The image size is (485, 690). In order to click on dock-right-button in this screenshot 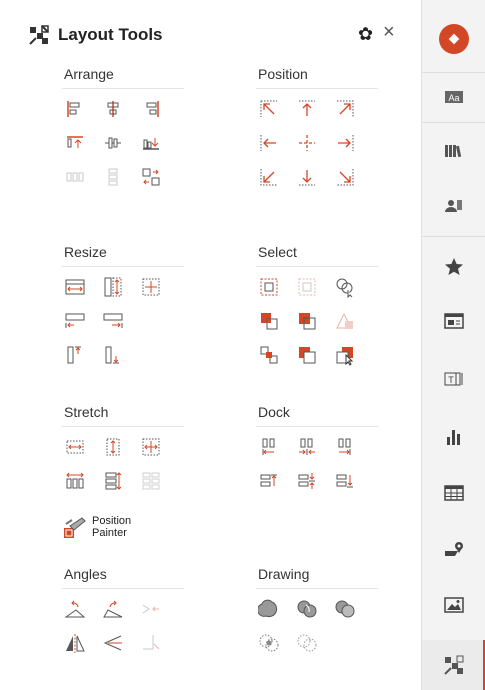, I will do `click(345, 447)`.